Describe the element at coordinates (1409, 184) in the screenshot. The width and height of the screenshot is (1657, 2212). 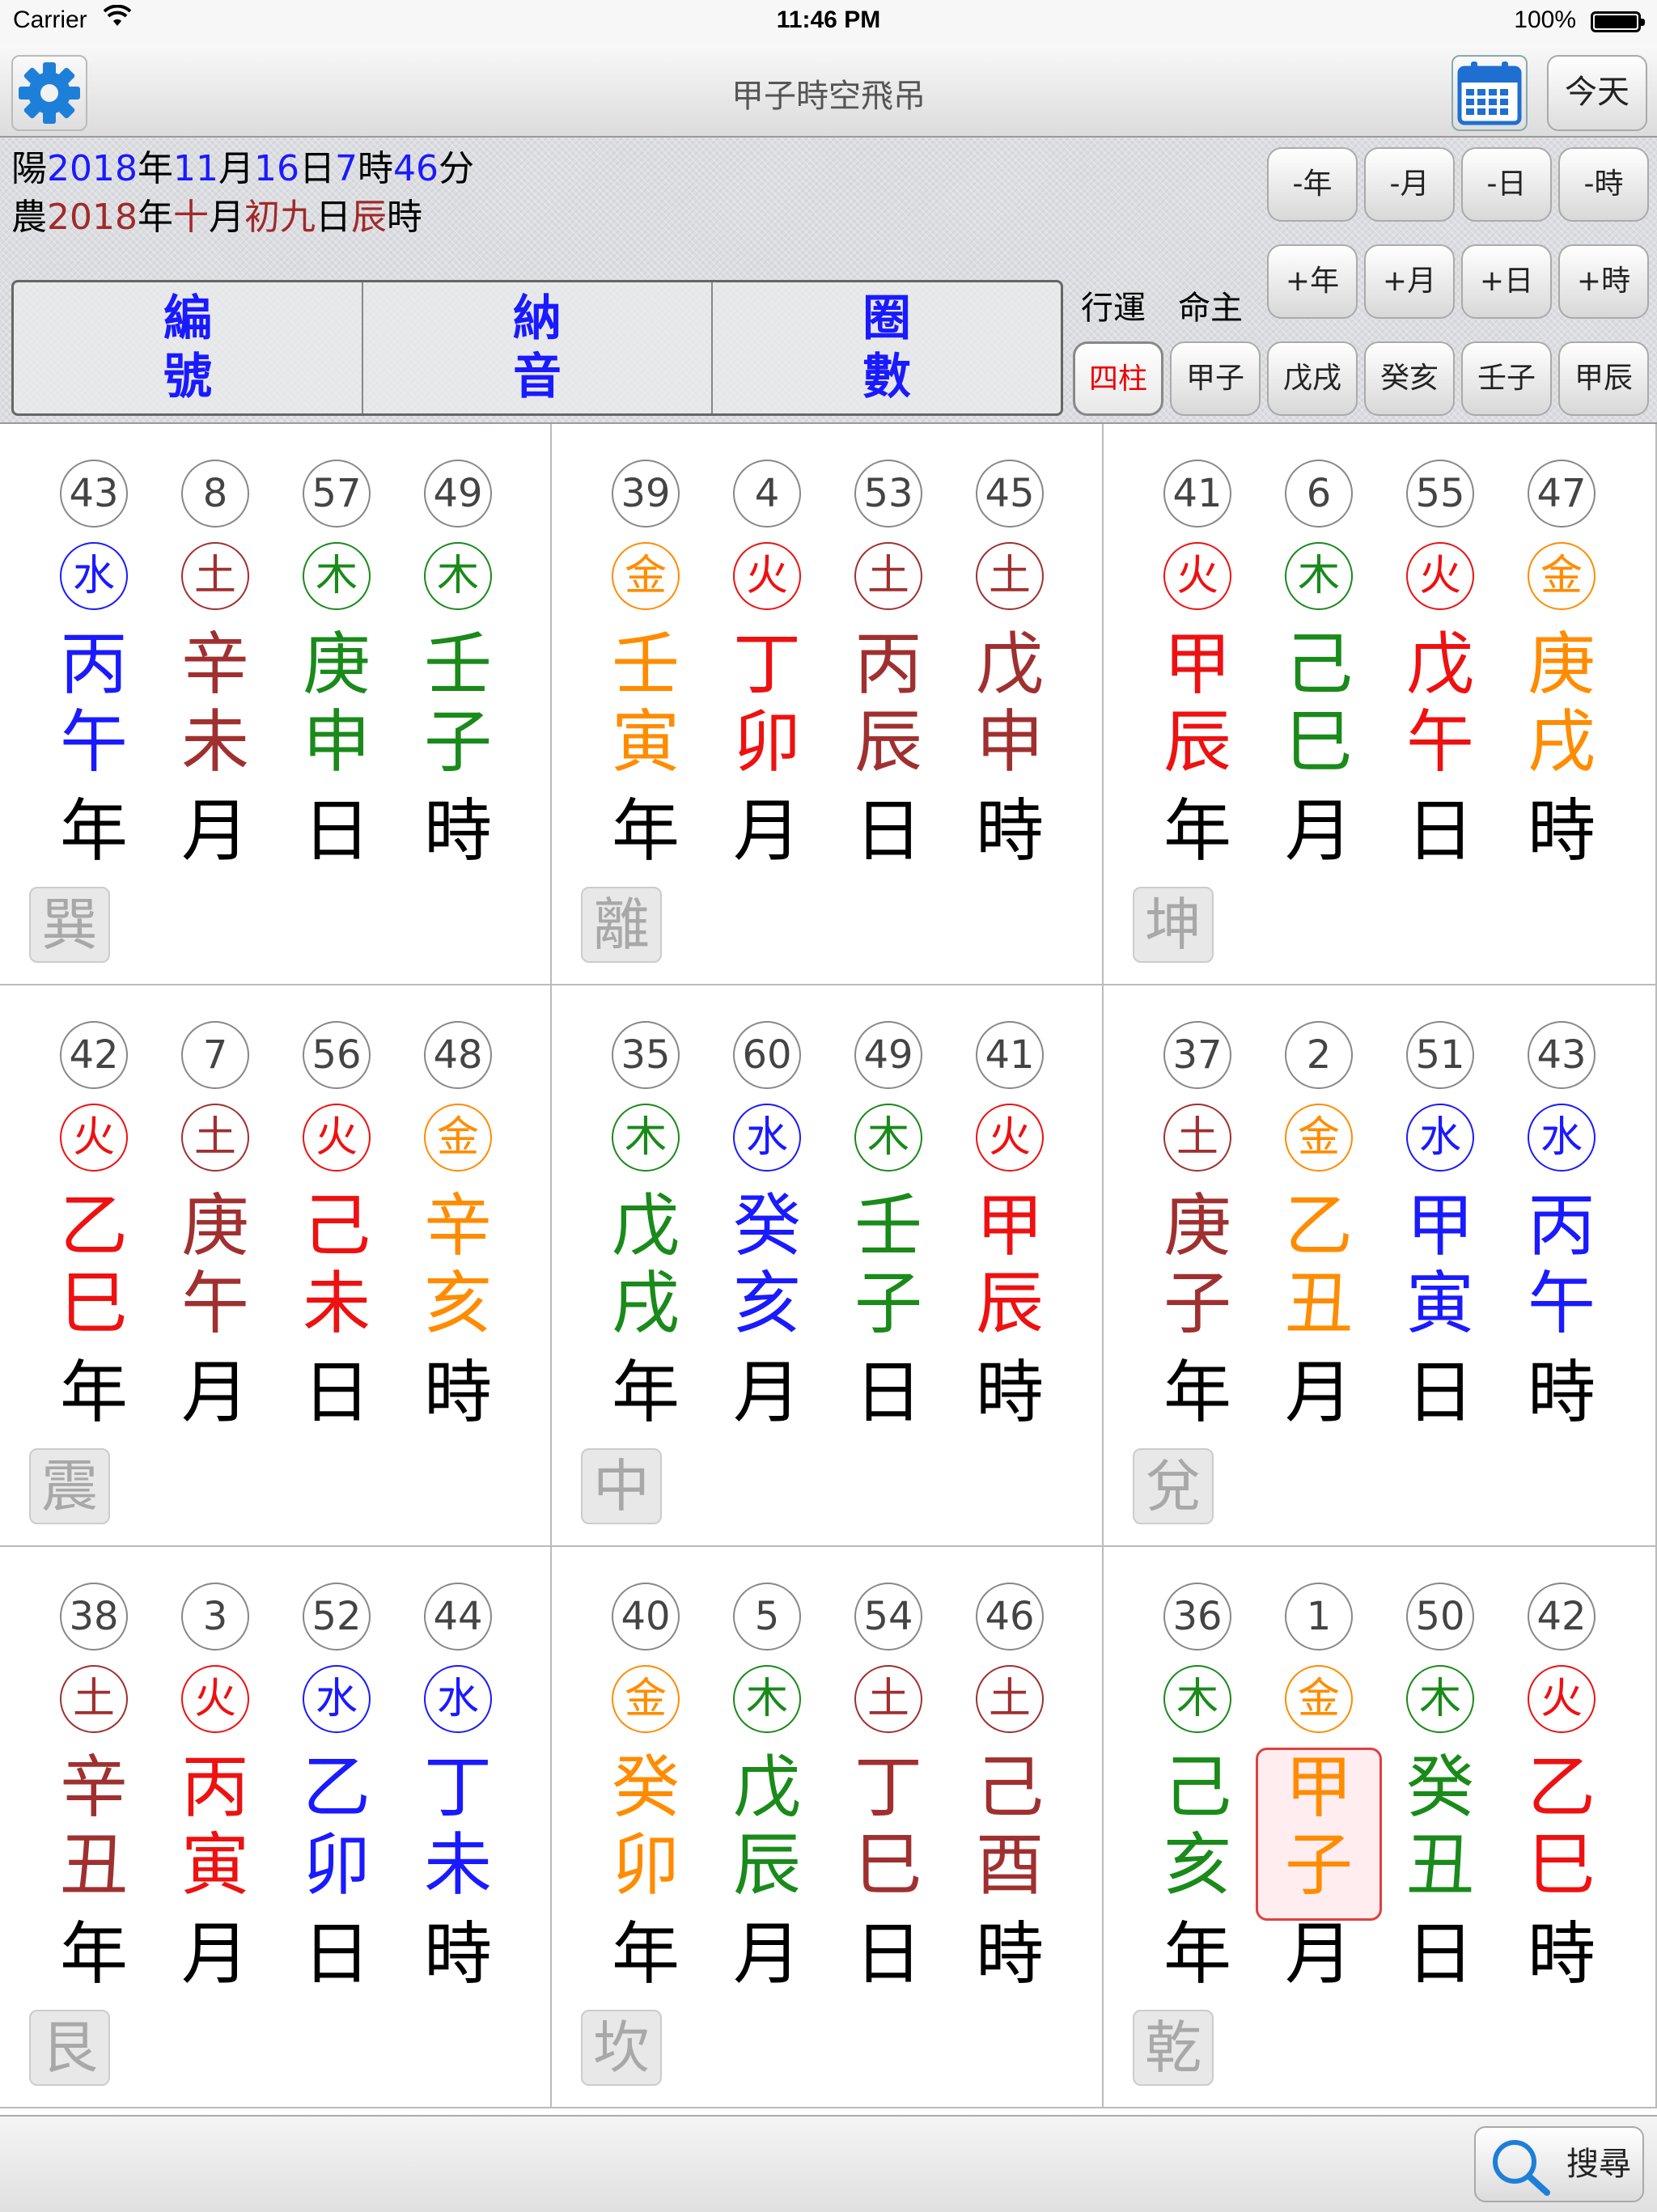
I see `minus-month-button: -月` at that location.